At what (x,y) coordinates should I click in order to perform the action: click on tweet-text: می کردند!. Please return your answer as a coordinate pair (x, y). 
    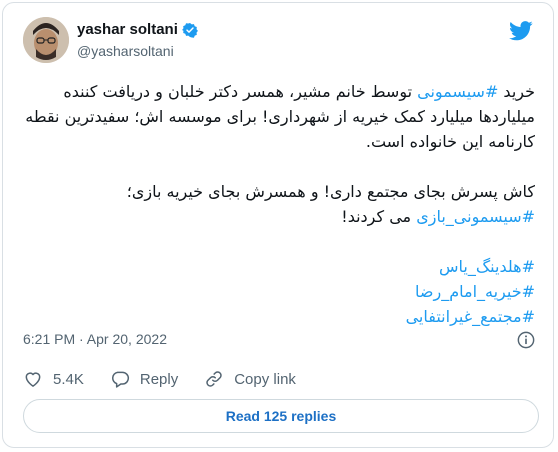
    Looking at the image, I should click on (379, 216).